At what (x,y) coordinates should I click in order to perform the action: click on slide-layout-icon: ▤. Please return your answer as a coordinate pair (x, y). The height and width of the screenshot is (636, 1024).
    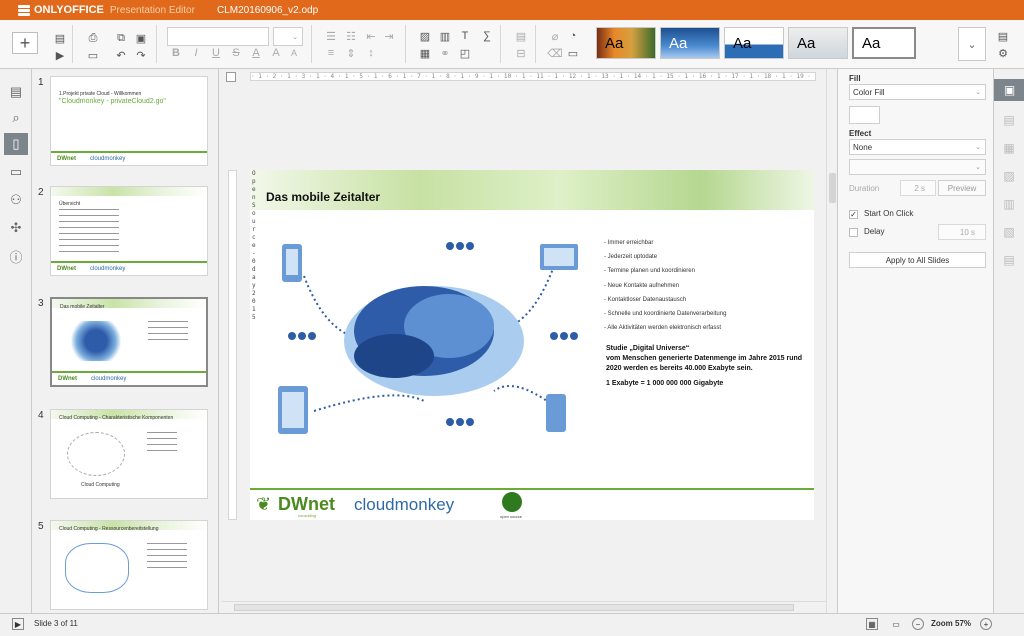
    Looking at the image, I should click on (60, 38).